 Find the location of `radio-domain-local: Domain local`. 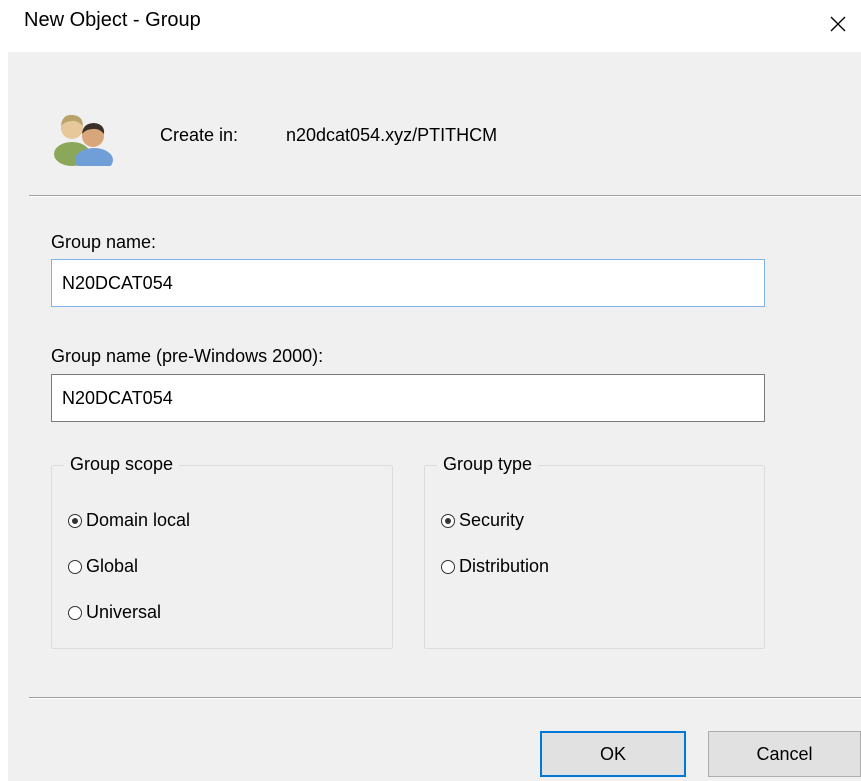

radio-domain-local: Domain local is located at coordinates (129, 520).